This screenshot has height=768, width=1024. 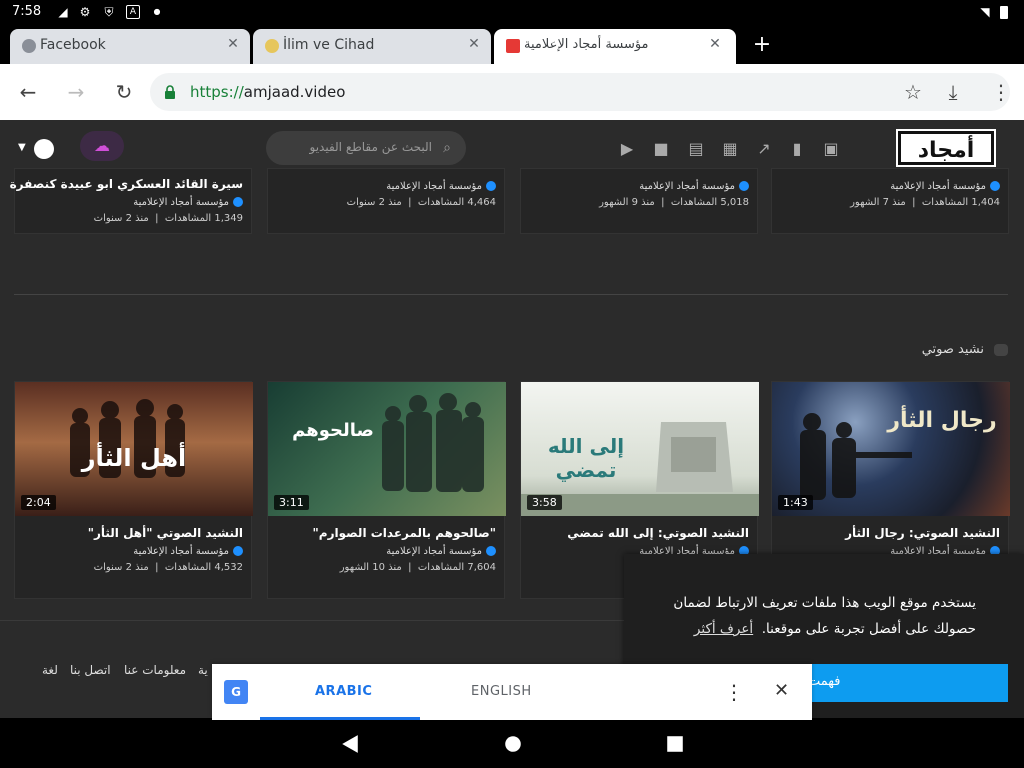 I want to click on film-icon: ▦, so click(x=730, y=149).